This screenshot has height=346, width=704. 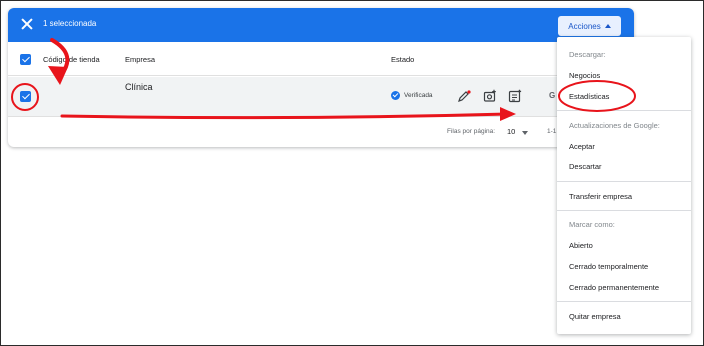 I want to click on menu-item-aceptar: Aceptar, so click(x=582, y=146).